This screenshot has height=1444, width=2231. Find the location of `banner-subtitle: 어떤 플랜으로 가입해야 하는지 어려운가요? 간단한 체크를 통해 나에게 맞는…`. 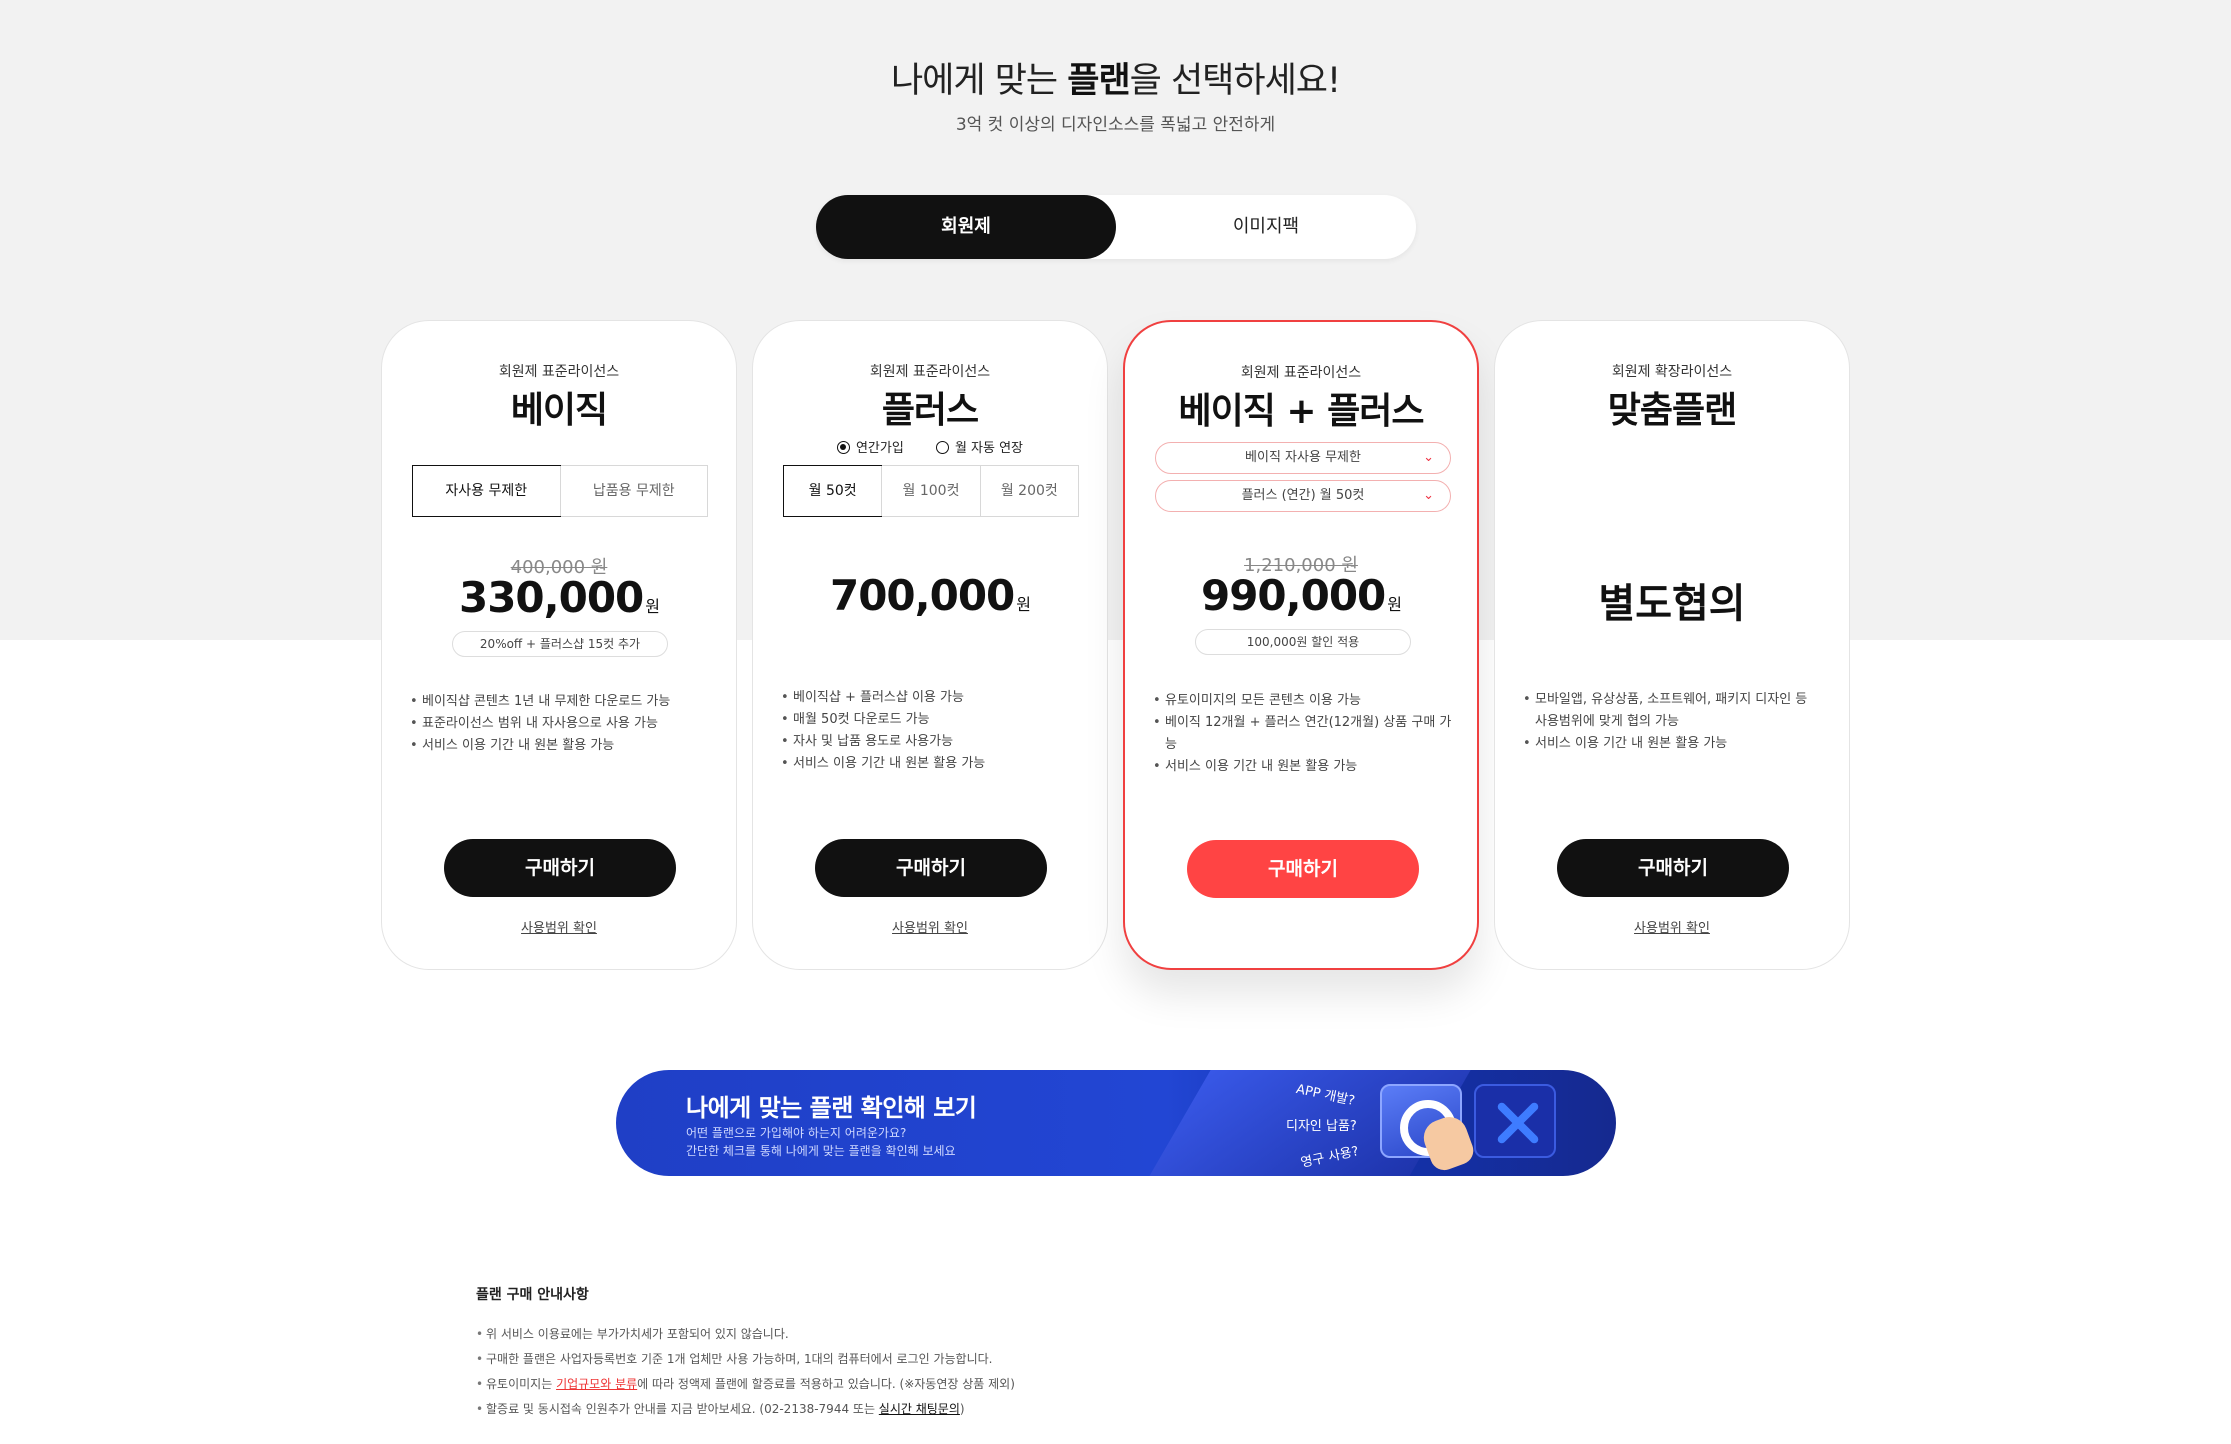

banner-subtitle: 어떤 플랜으로 가입해야 하는지 어려운가요? 간단한 체크를 통해 나에게 맞는… is located at coordinates (821, 1142).